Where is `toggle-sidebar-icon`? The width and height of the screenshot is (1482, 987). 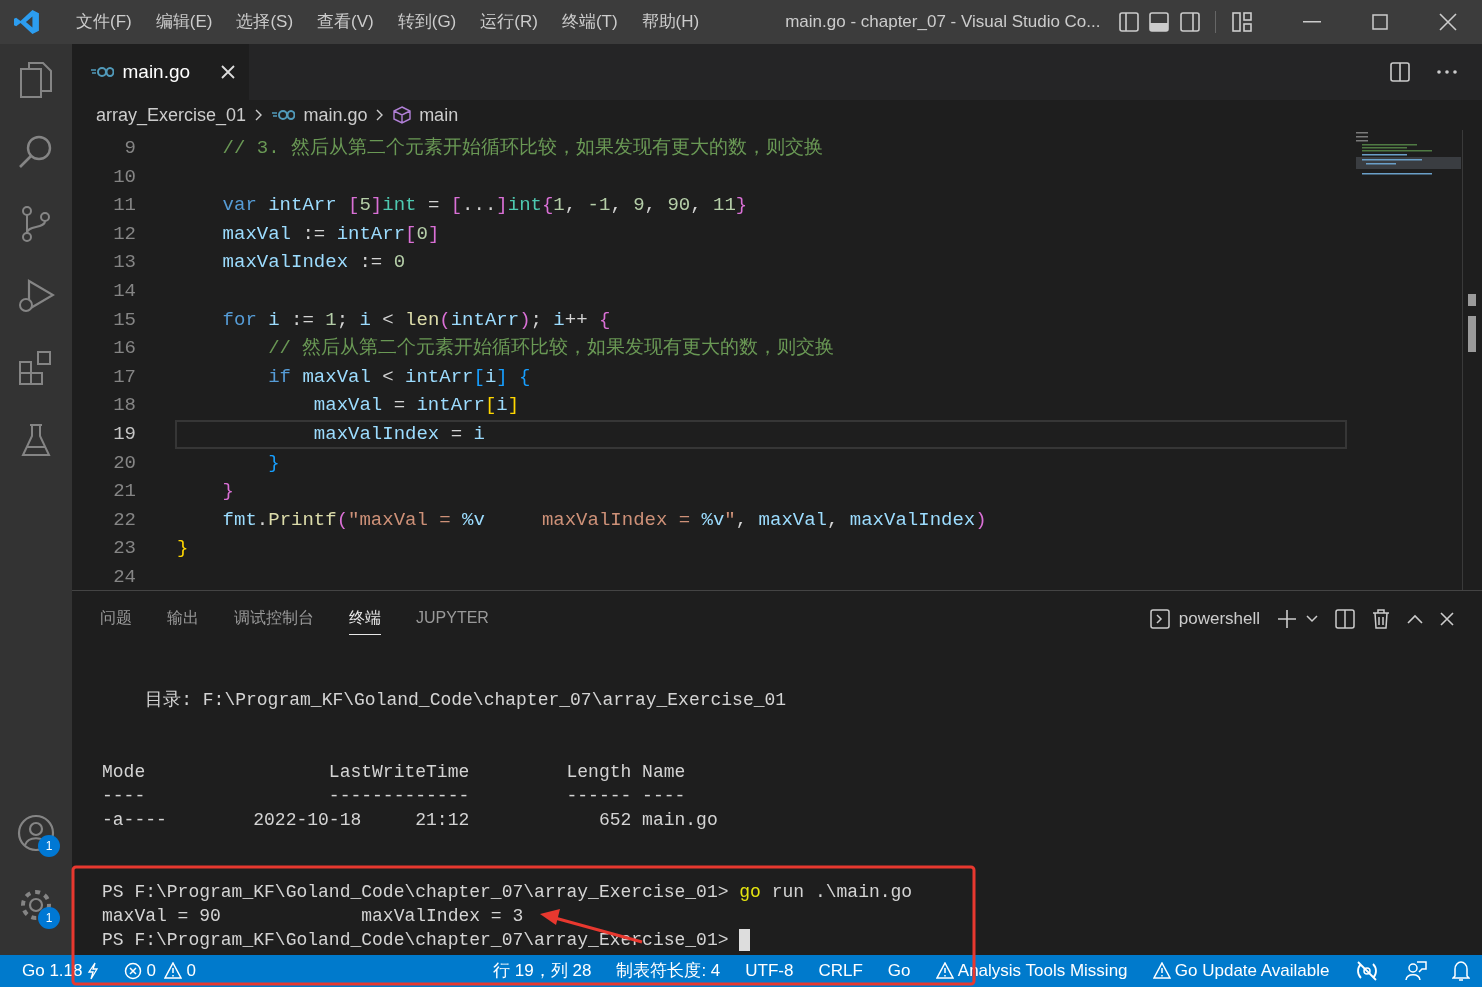 toggle-sidebar-icon is located at coordinates (1128, 22).